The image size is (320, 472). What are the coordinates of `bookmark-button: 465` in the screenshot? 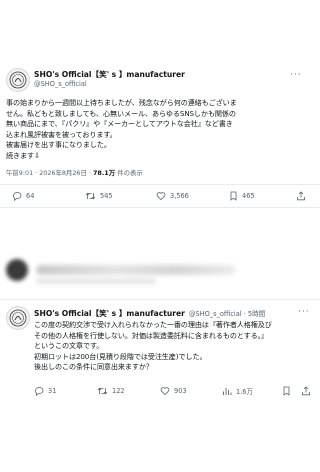 It's located at (242, 196).